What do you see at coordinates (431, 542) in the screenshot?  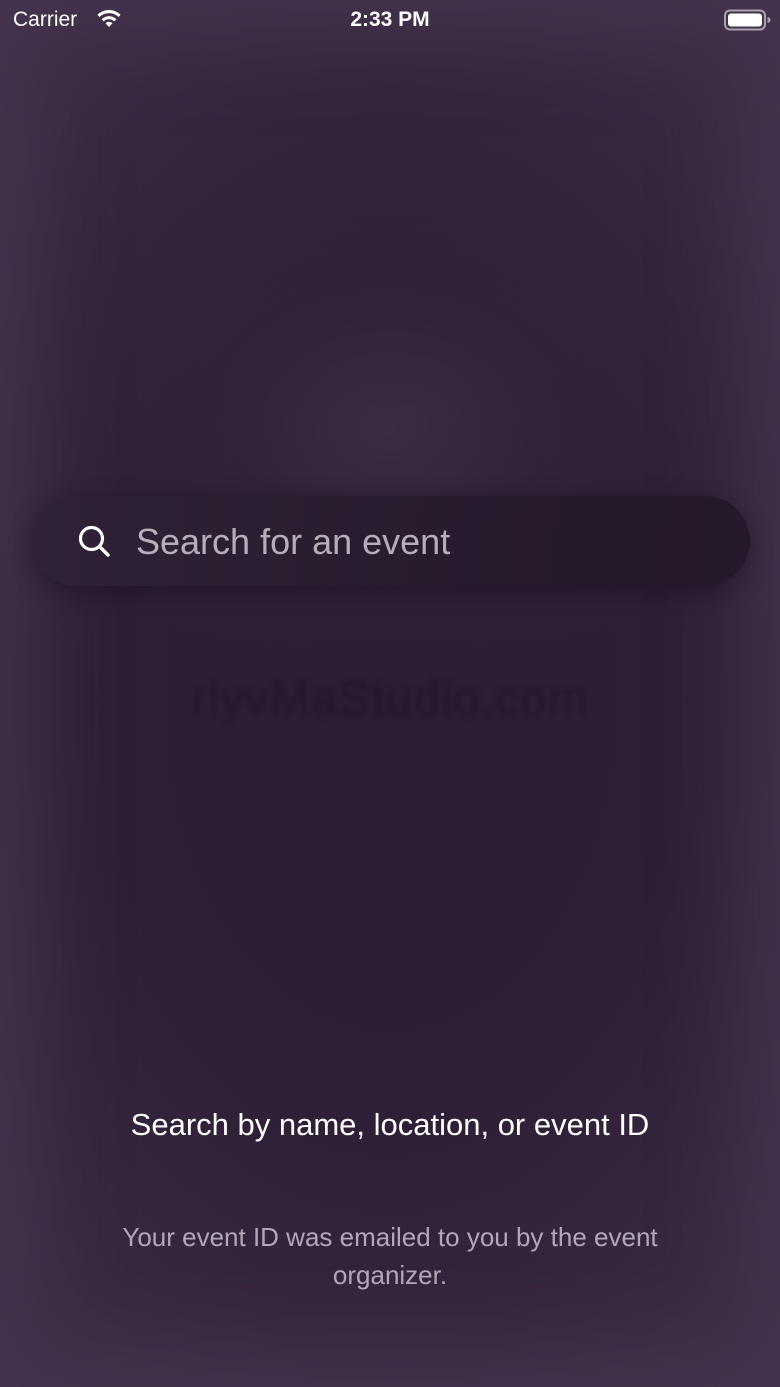 I see `search-input` at bounding box center [431, 542].